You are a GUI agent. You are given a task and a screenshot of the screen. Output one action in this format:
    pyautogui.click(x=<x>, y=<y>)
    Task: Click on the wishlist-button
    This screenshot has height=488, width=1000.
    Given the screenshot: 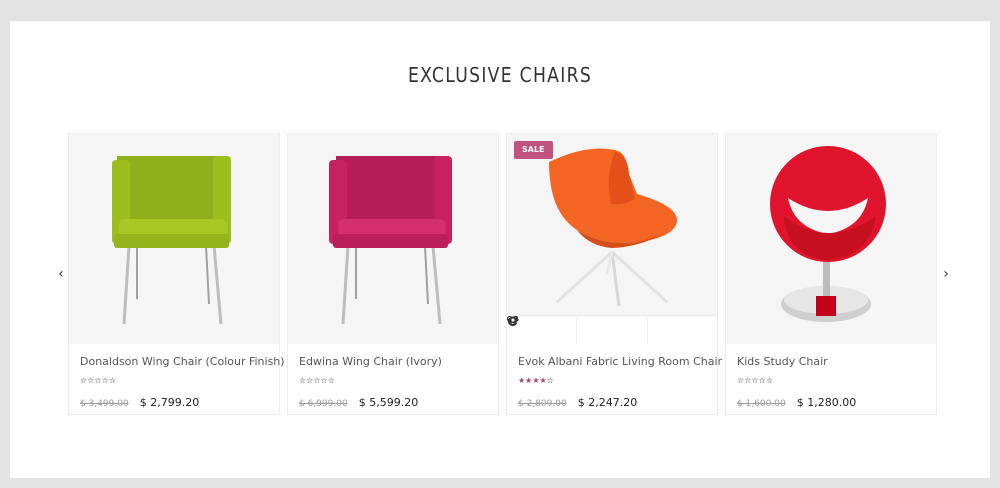 What is the action you would take?
    pyautogui.click(x=577, y=330)
    